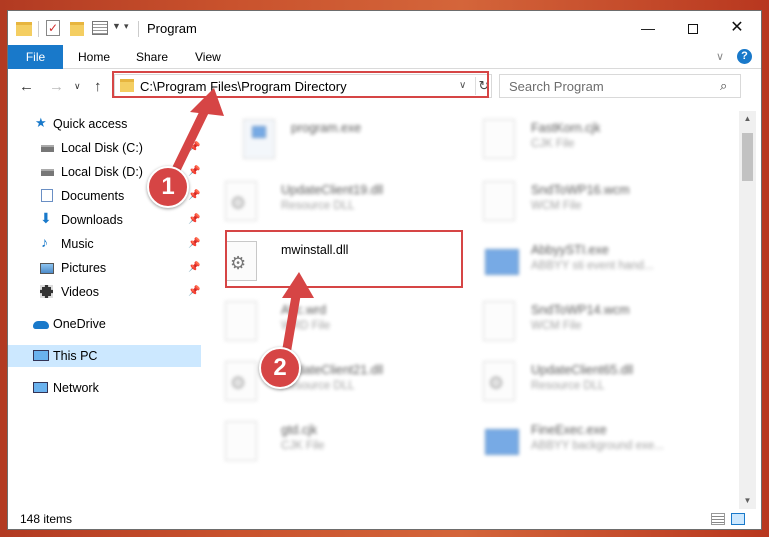  I want to click on forward-arrow-icon: →, so click(56, 86).